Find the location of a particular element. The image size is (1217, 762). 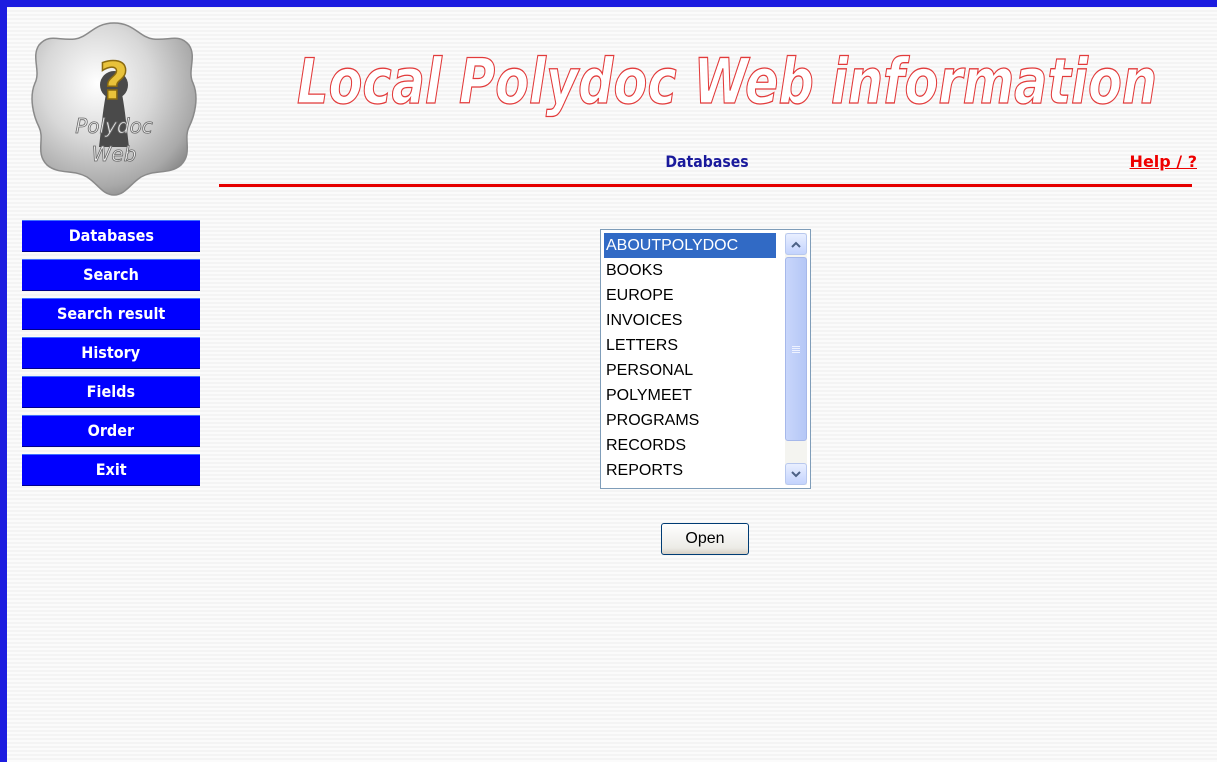

scroll-up-button is located at coordinates (796, 244).